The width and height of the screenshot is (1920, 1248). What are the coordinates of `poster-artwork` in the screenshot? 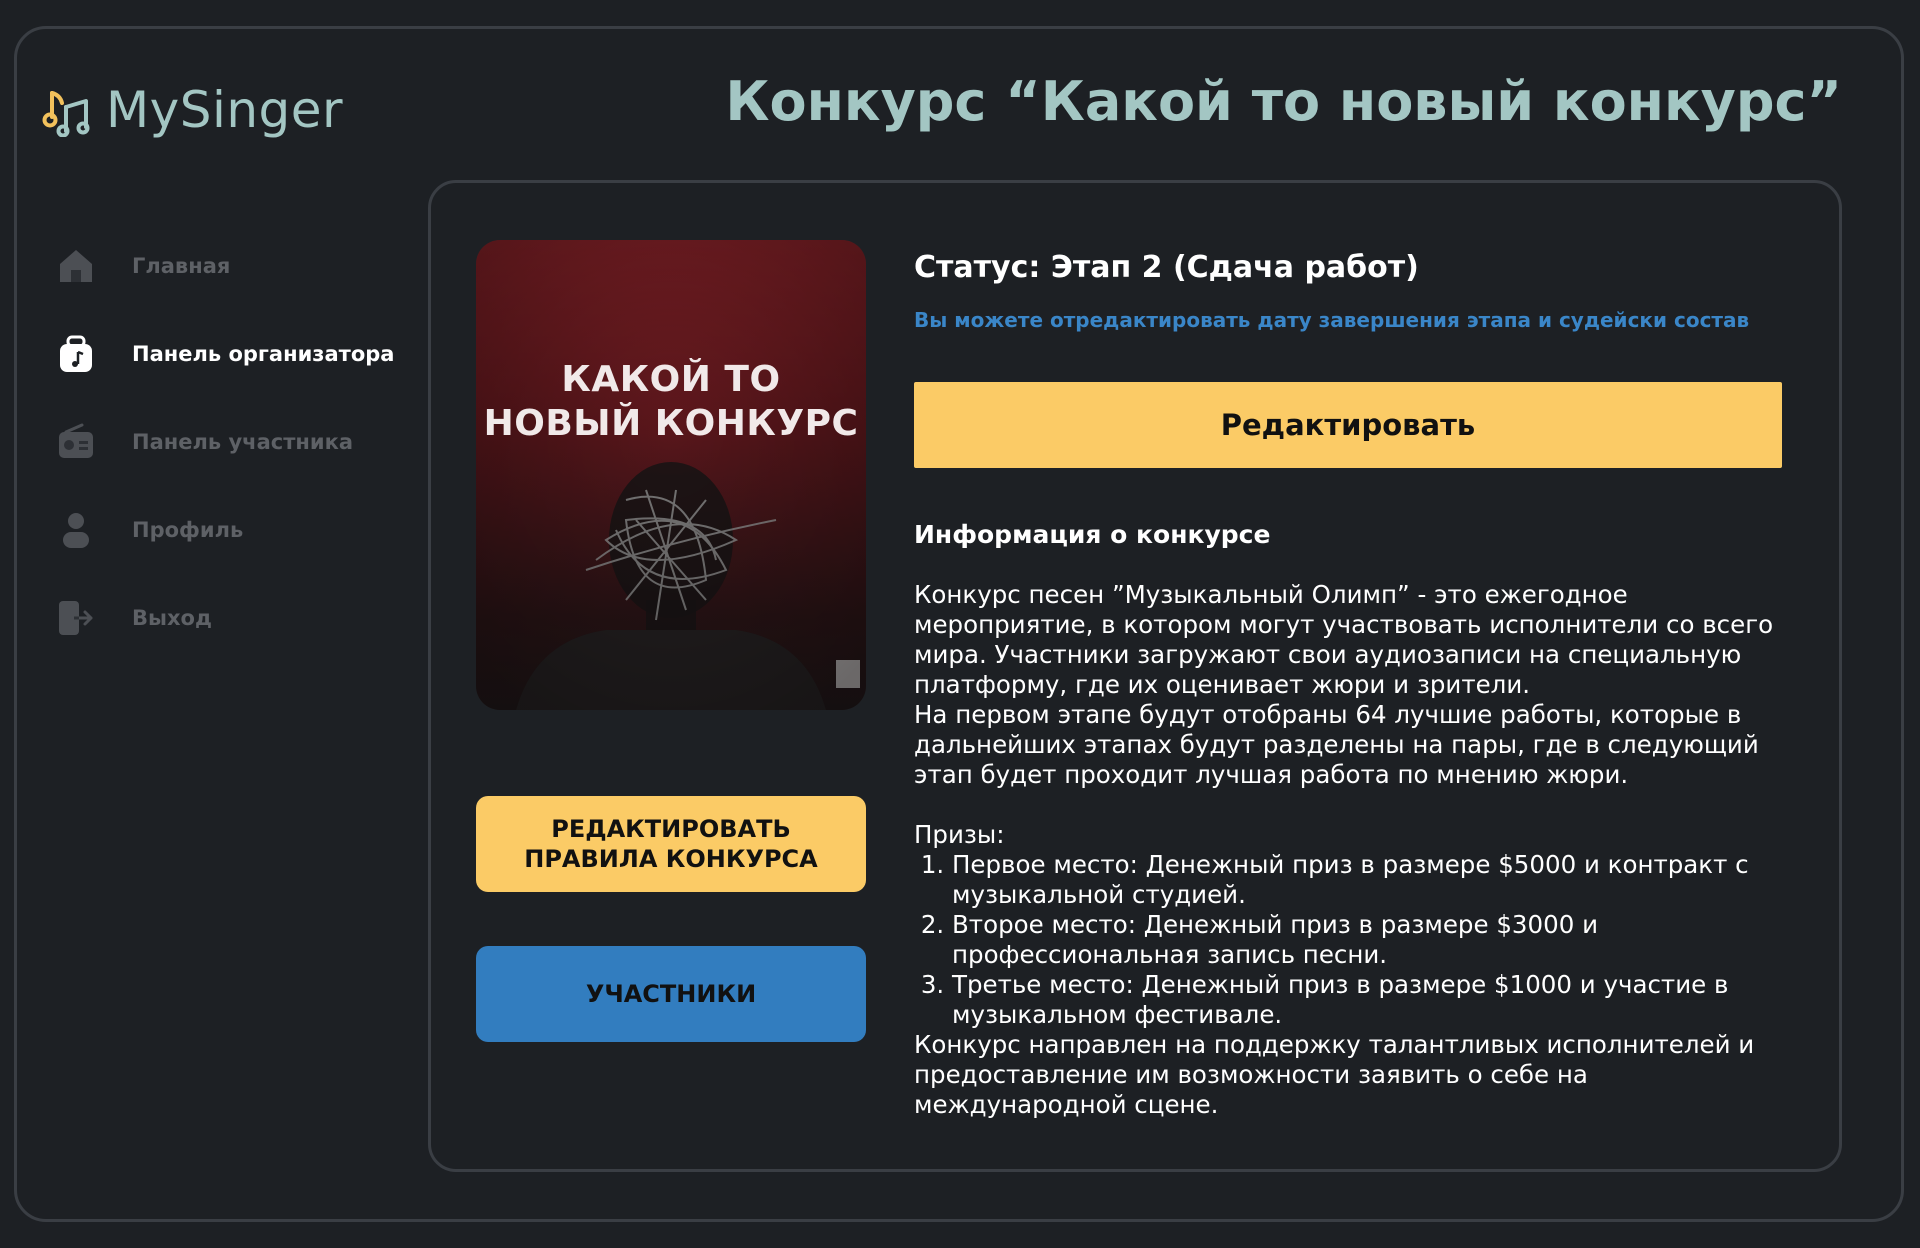 It's located at (671, 475).